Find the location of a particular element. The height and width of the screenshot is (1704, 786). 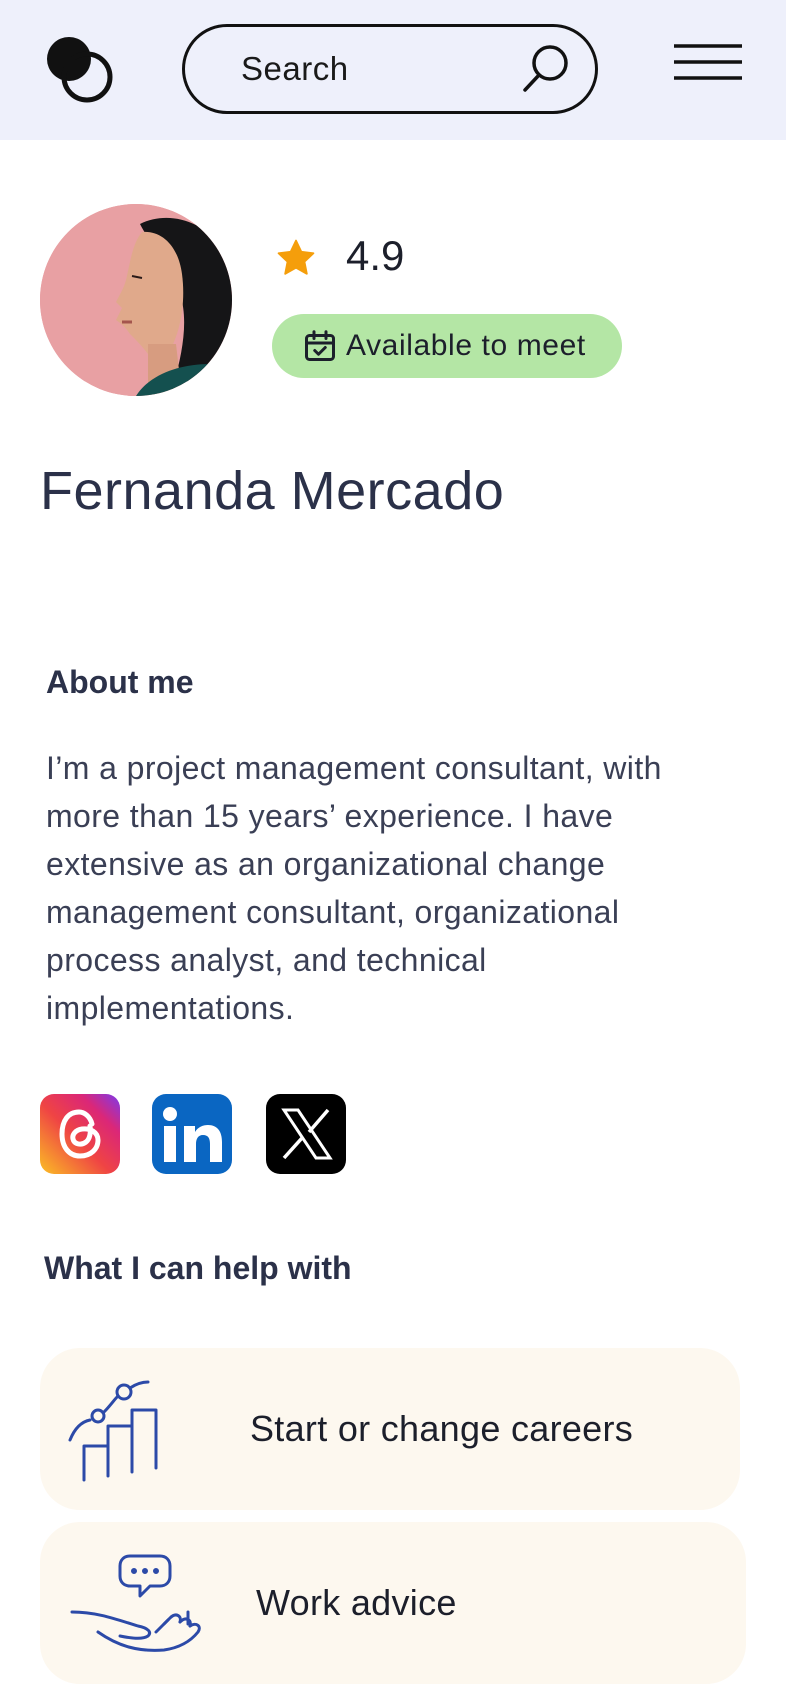

career-steps-icon is located at coordinates (113, 1431).